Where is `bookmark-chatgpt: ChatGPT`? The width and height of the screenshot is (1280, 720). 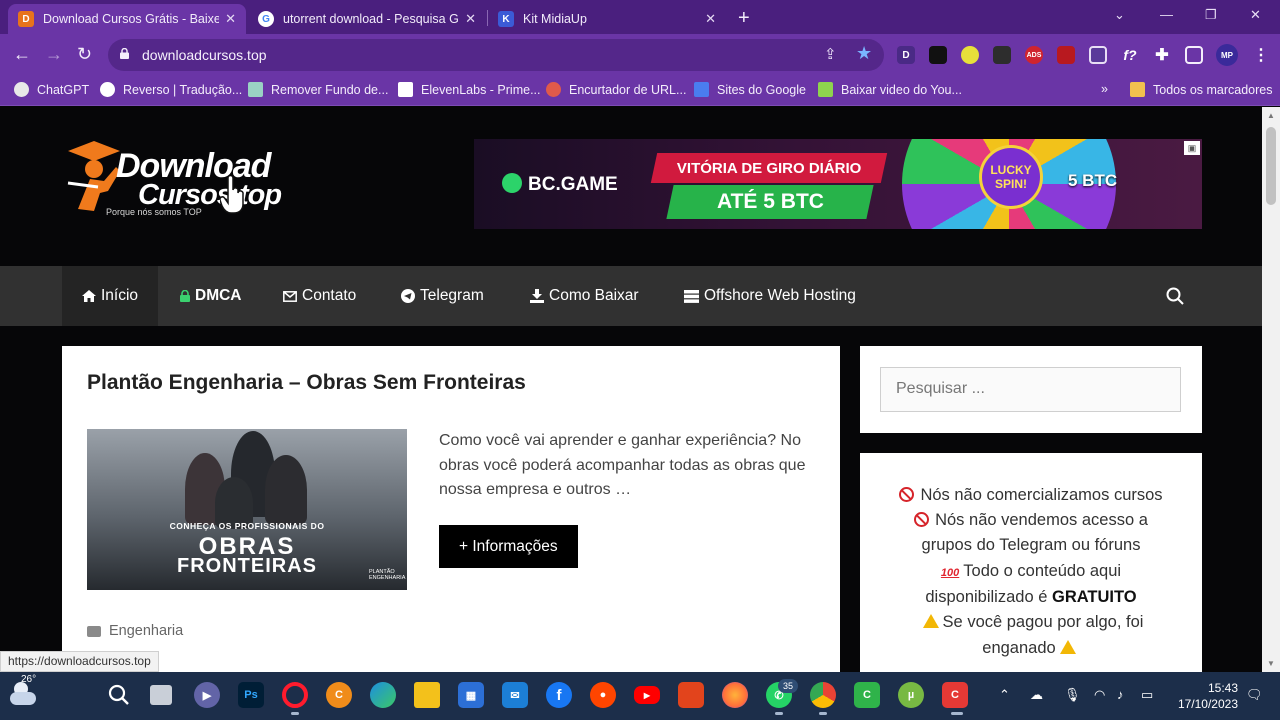 bookmark-chatgpt: ChatGPT is located at coordinates (51, 89).